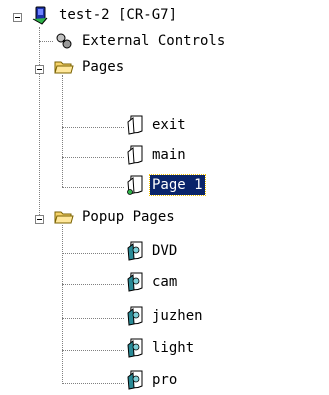 The height and width of the screenshot is (395, 329). What do you see at coordinates (128, 217) in the screenshot?
I see `tree-label-popup-pages: Popup Pages` at bounding box center [128, 217].